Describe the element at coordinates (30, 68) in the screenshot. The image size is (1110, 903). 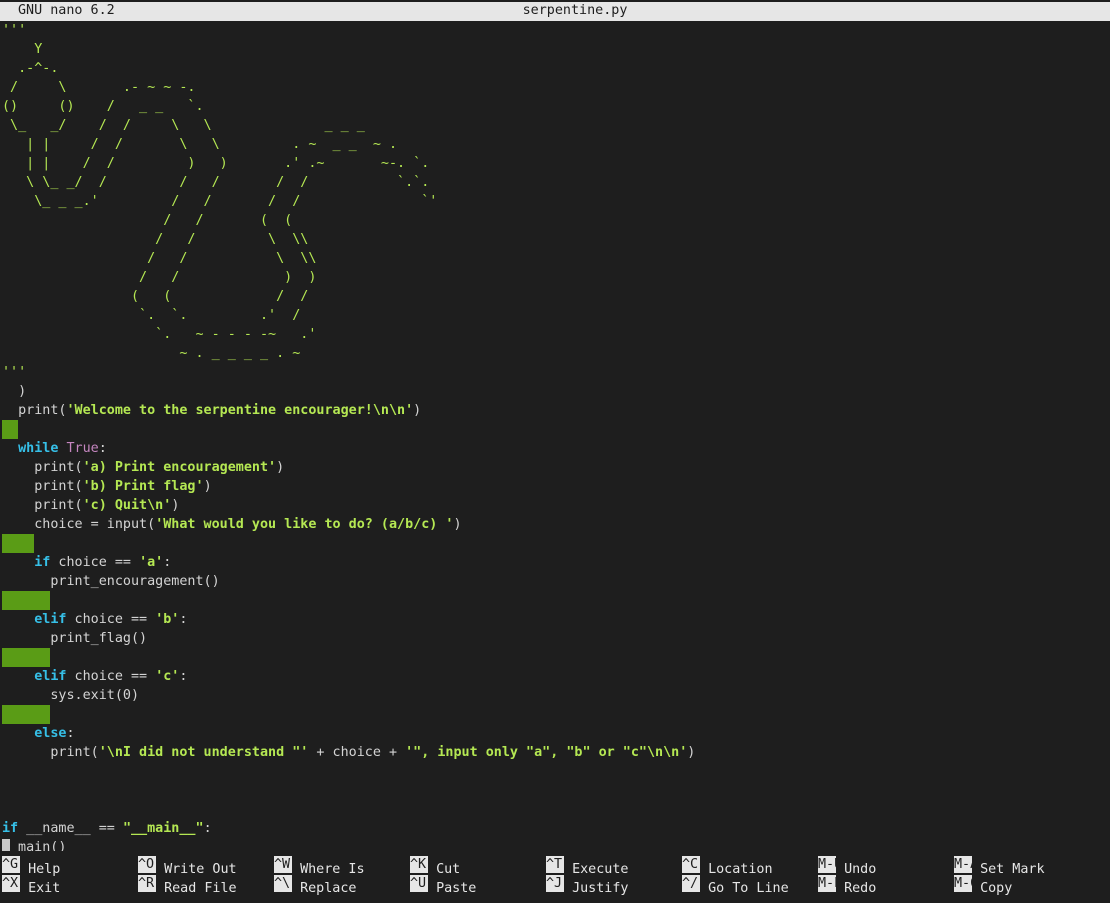
I see `ascii-art-line: .-^-.` at that location.